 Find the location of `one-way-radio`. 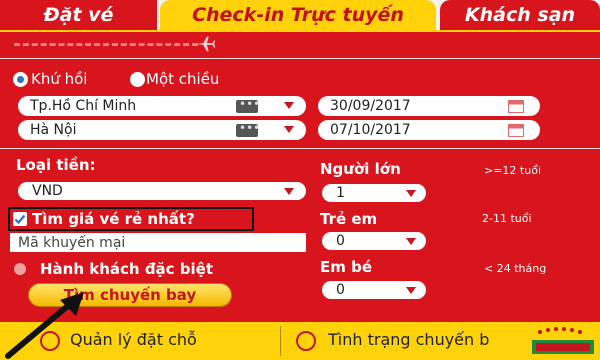

one-way-radio is located at coordinates (137, 79).